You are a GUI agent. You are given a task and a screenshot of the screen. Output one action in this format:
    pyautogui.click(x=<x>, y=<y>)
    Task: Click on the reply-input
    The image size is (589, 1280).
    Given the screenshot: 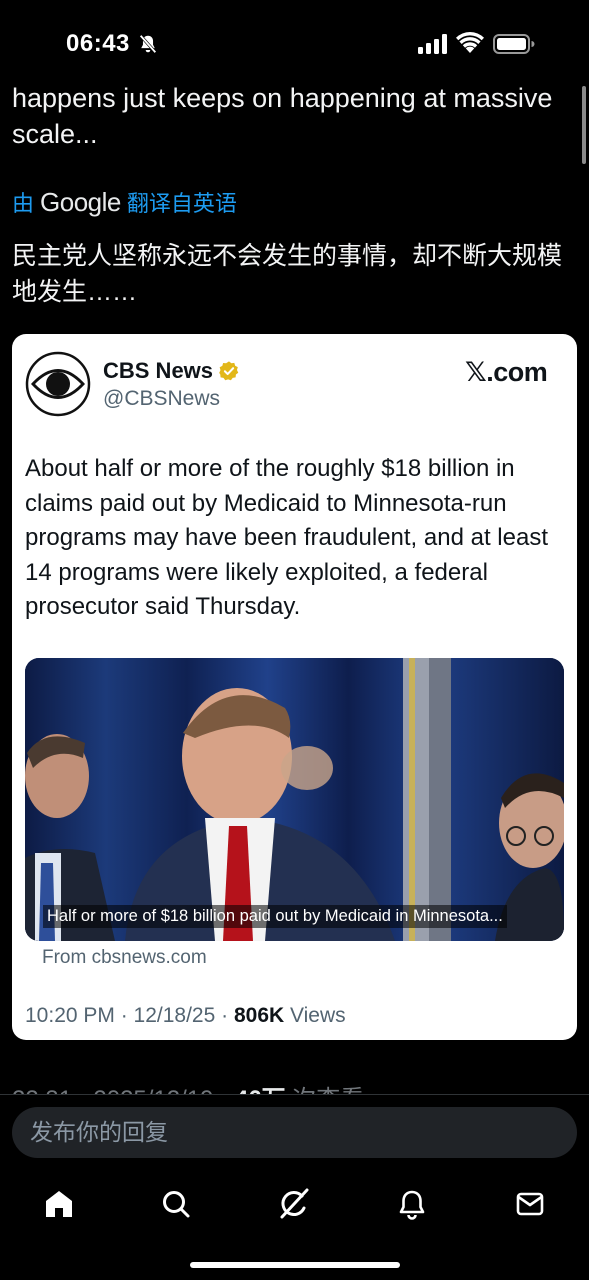 What is the action you would take?
    pyautogui.click(x=294, y=1132)
    